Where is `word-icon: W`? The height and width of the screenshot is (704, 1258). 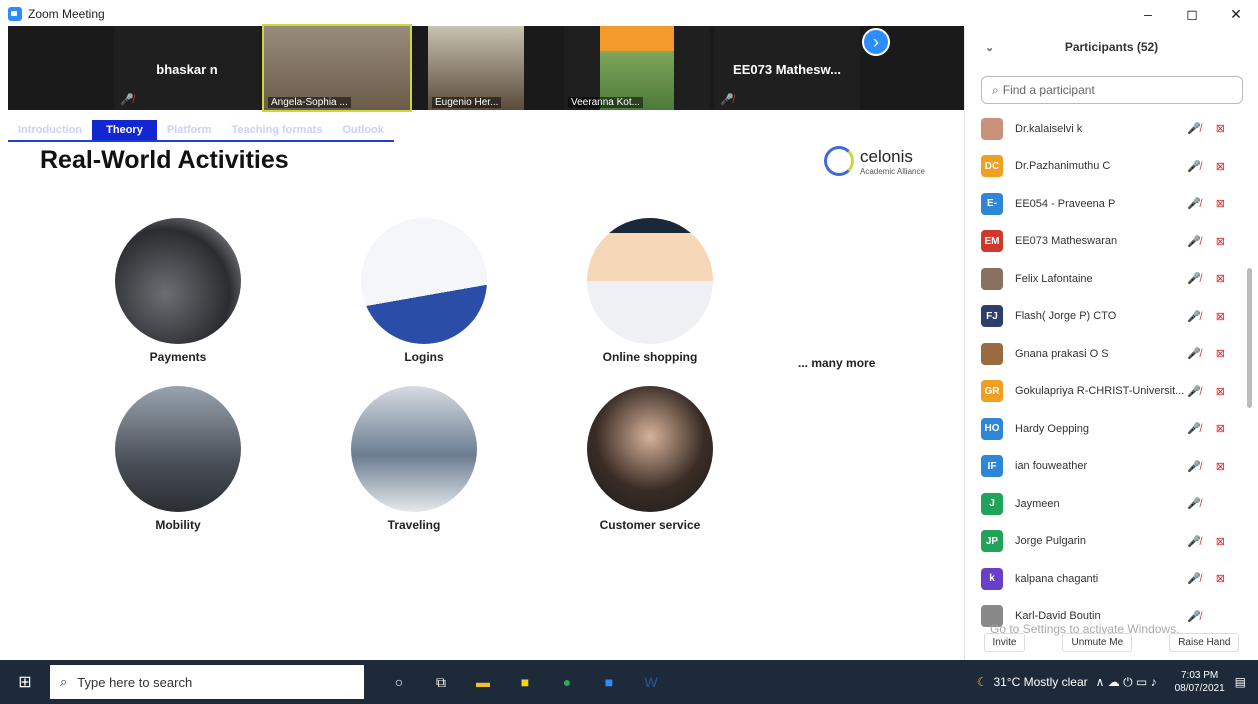
word-icon: W is located at coordinates (651, 682).